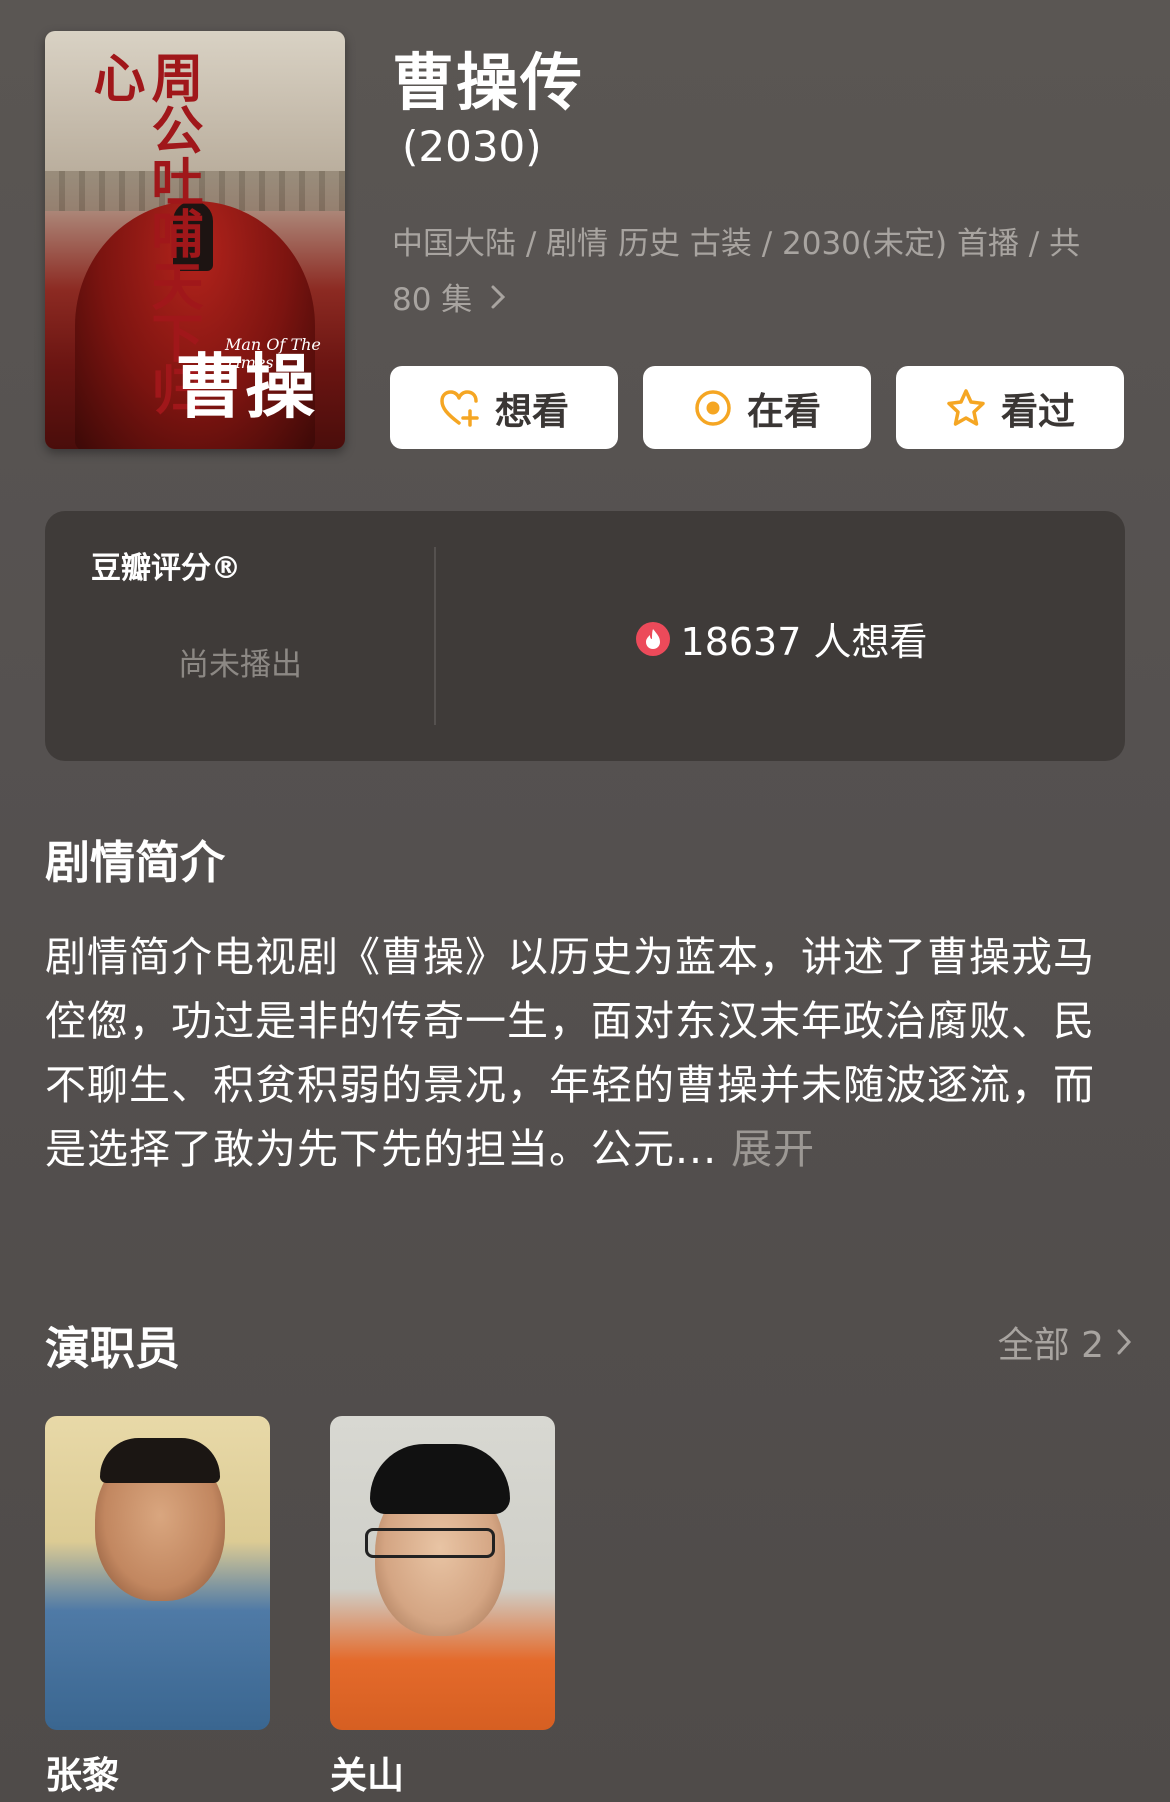 This screenshot has width=1170, height=1802. I want to click on release-year: (2030), so click(472, 146).